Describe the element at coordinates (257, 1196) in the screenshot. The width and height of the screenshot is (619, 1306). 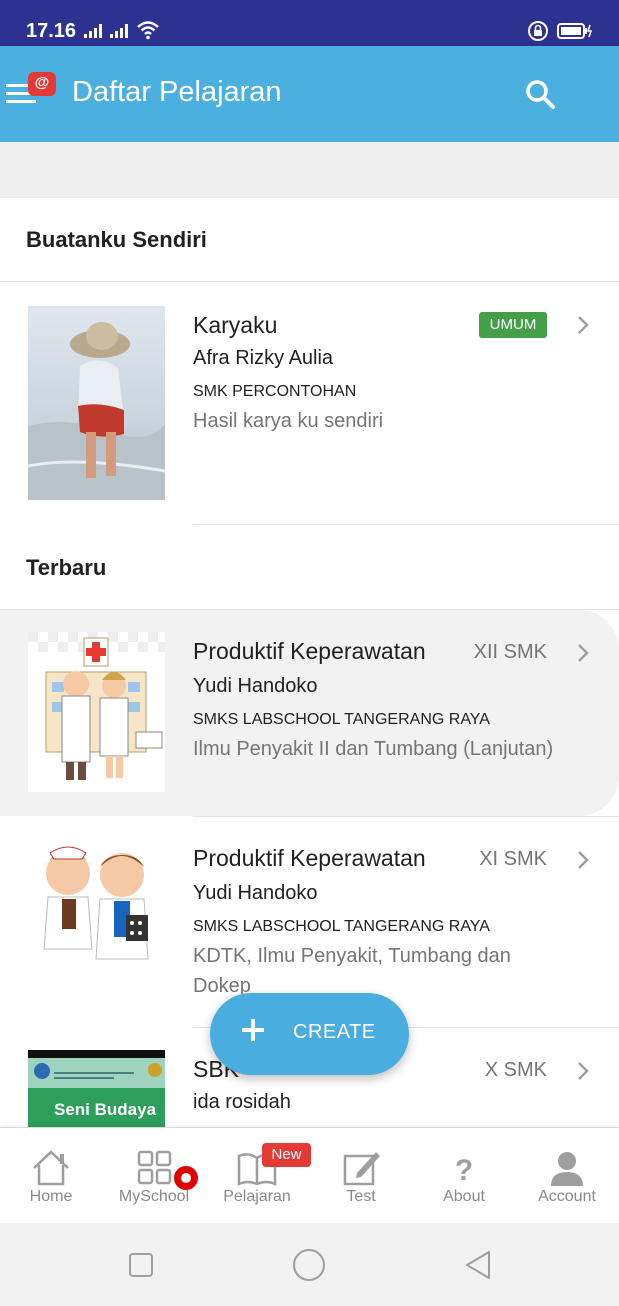
I see `nav-label: Pelajaran` at that location.